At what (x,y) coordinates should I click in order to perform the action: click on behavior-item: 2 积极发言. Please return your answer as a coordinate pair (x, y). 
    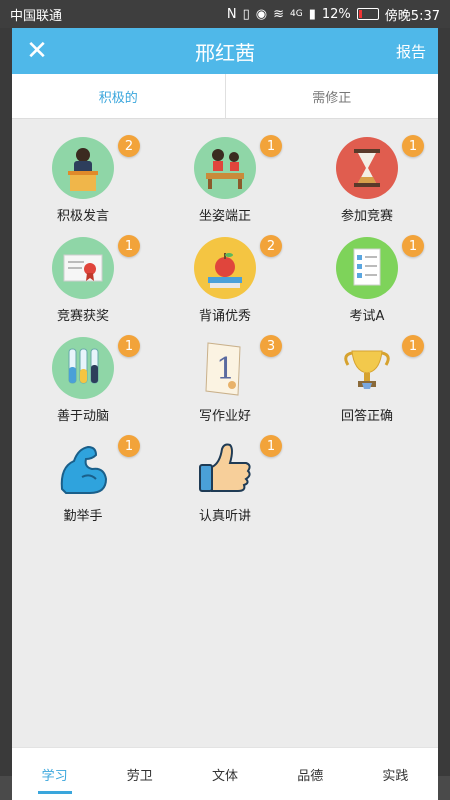
    Looking at the image, I should click on (83, 179).